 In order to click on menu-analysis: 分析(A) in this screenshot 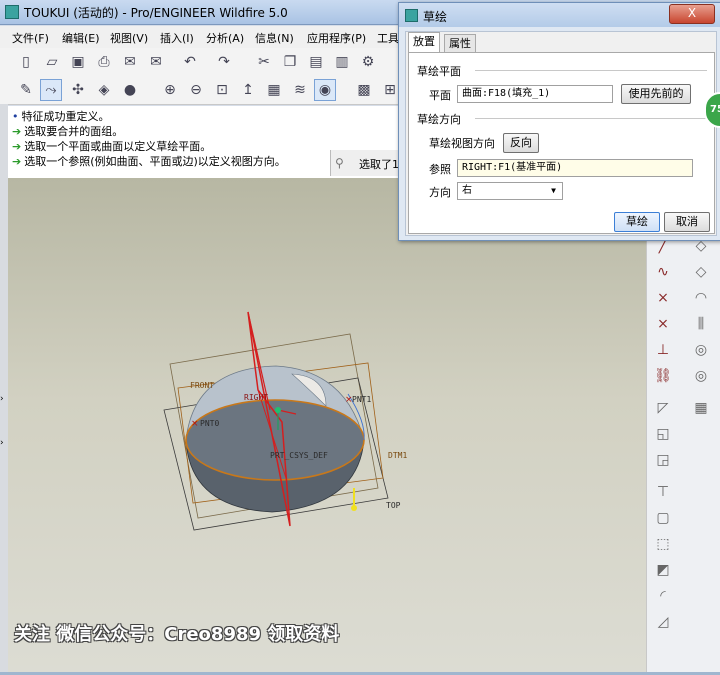, I will do `click(225, 38)`.